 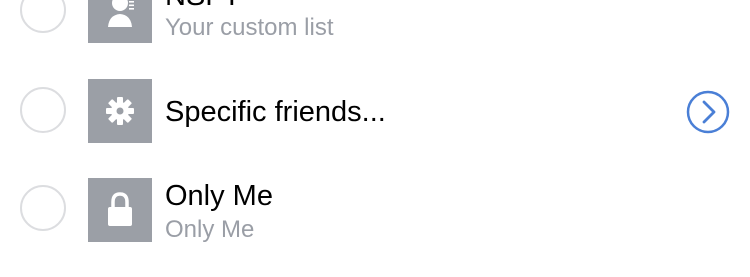 I want to click on gear-icon, so click(x=120, y=111).